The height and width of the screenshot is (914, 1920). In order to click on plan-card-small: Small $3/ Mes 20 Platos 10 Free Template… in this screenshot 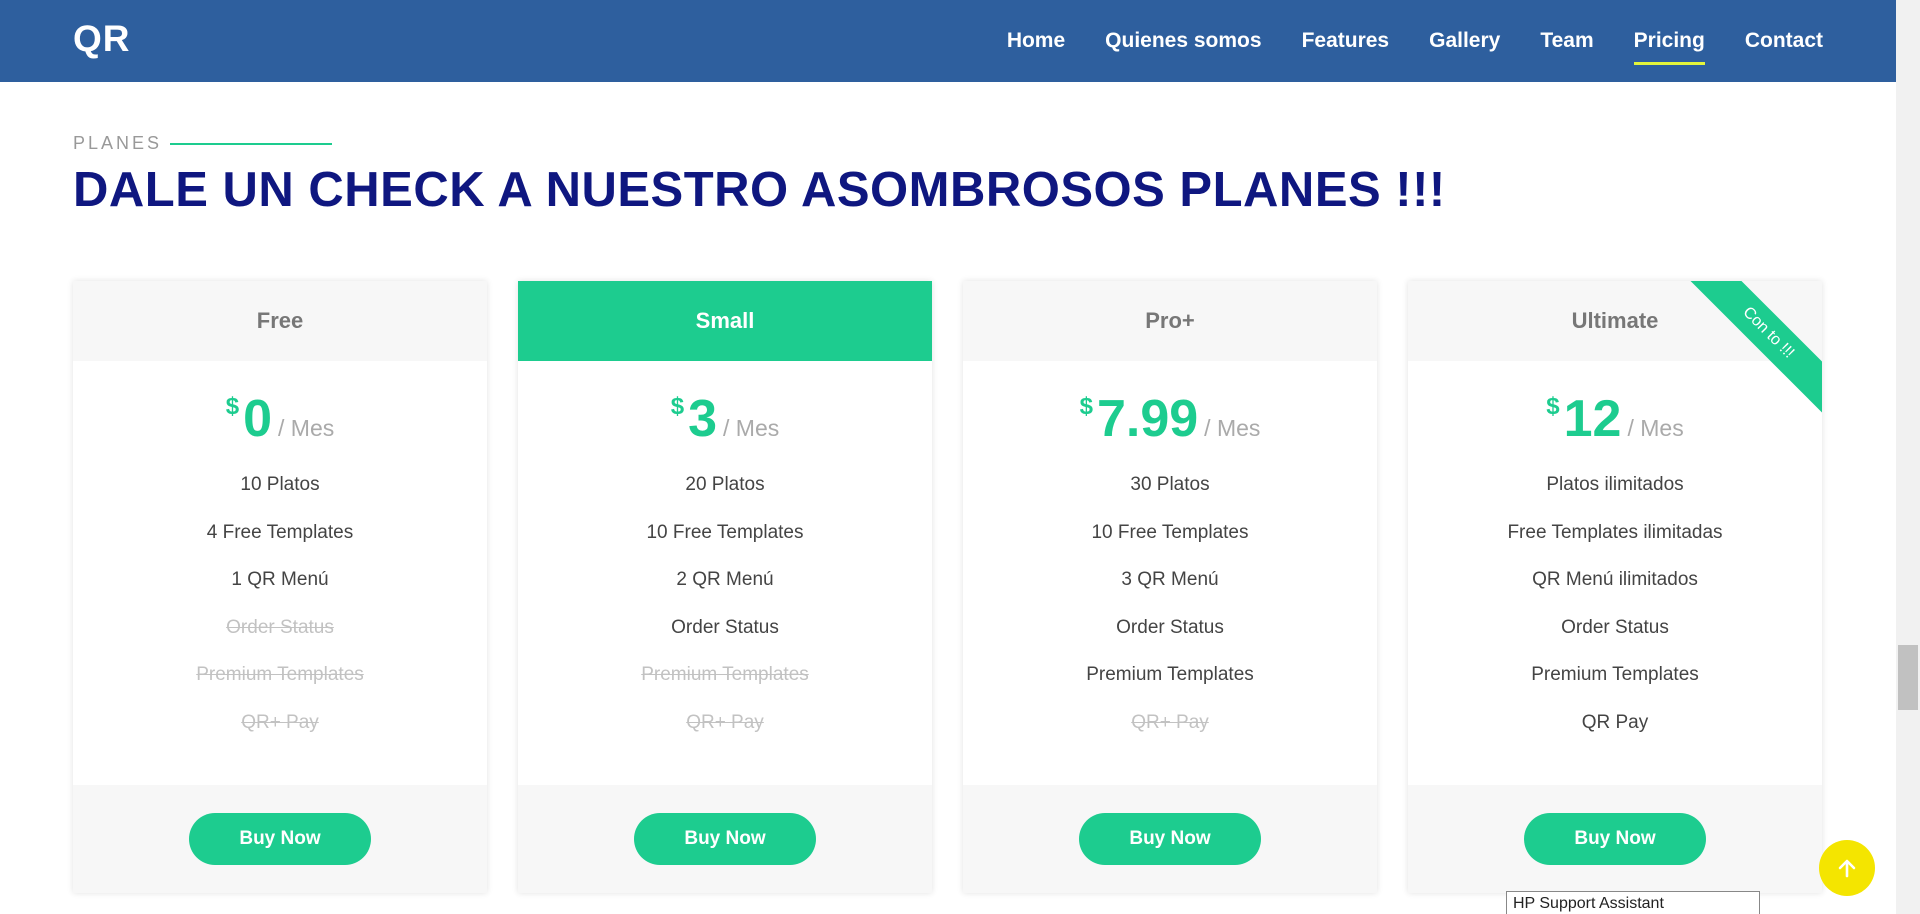, I will do `click(725, 587)`.